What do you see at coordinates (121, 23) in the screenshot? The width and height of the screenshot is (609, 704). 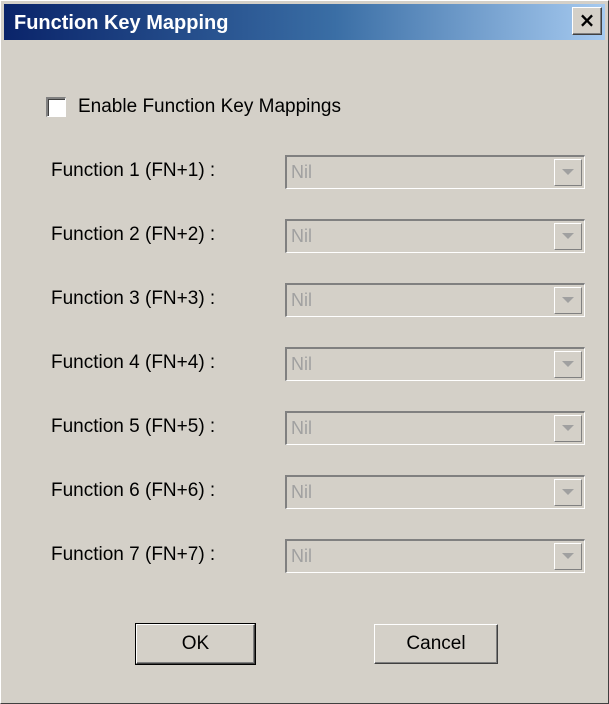 I see `window-title: Function Key Mapping` at bounding box center [121, 23].